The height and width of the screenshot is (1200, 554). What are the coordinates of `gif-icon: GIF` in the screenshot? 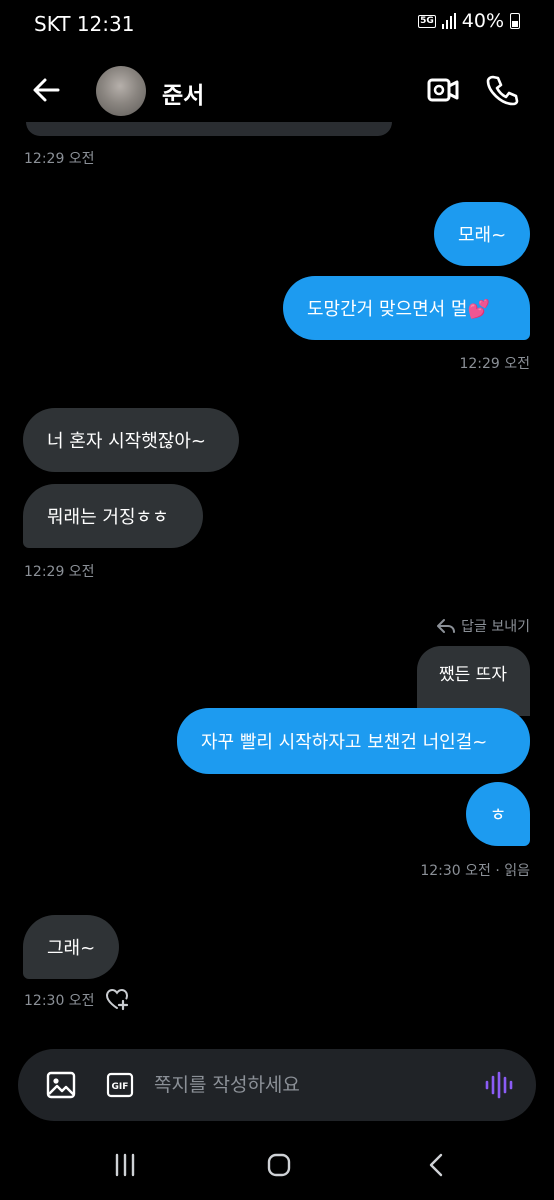 It's located at (120, 1085).